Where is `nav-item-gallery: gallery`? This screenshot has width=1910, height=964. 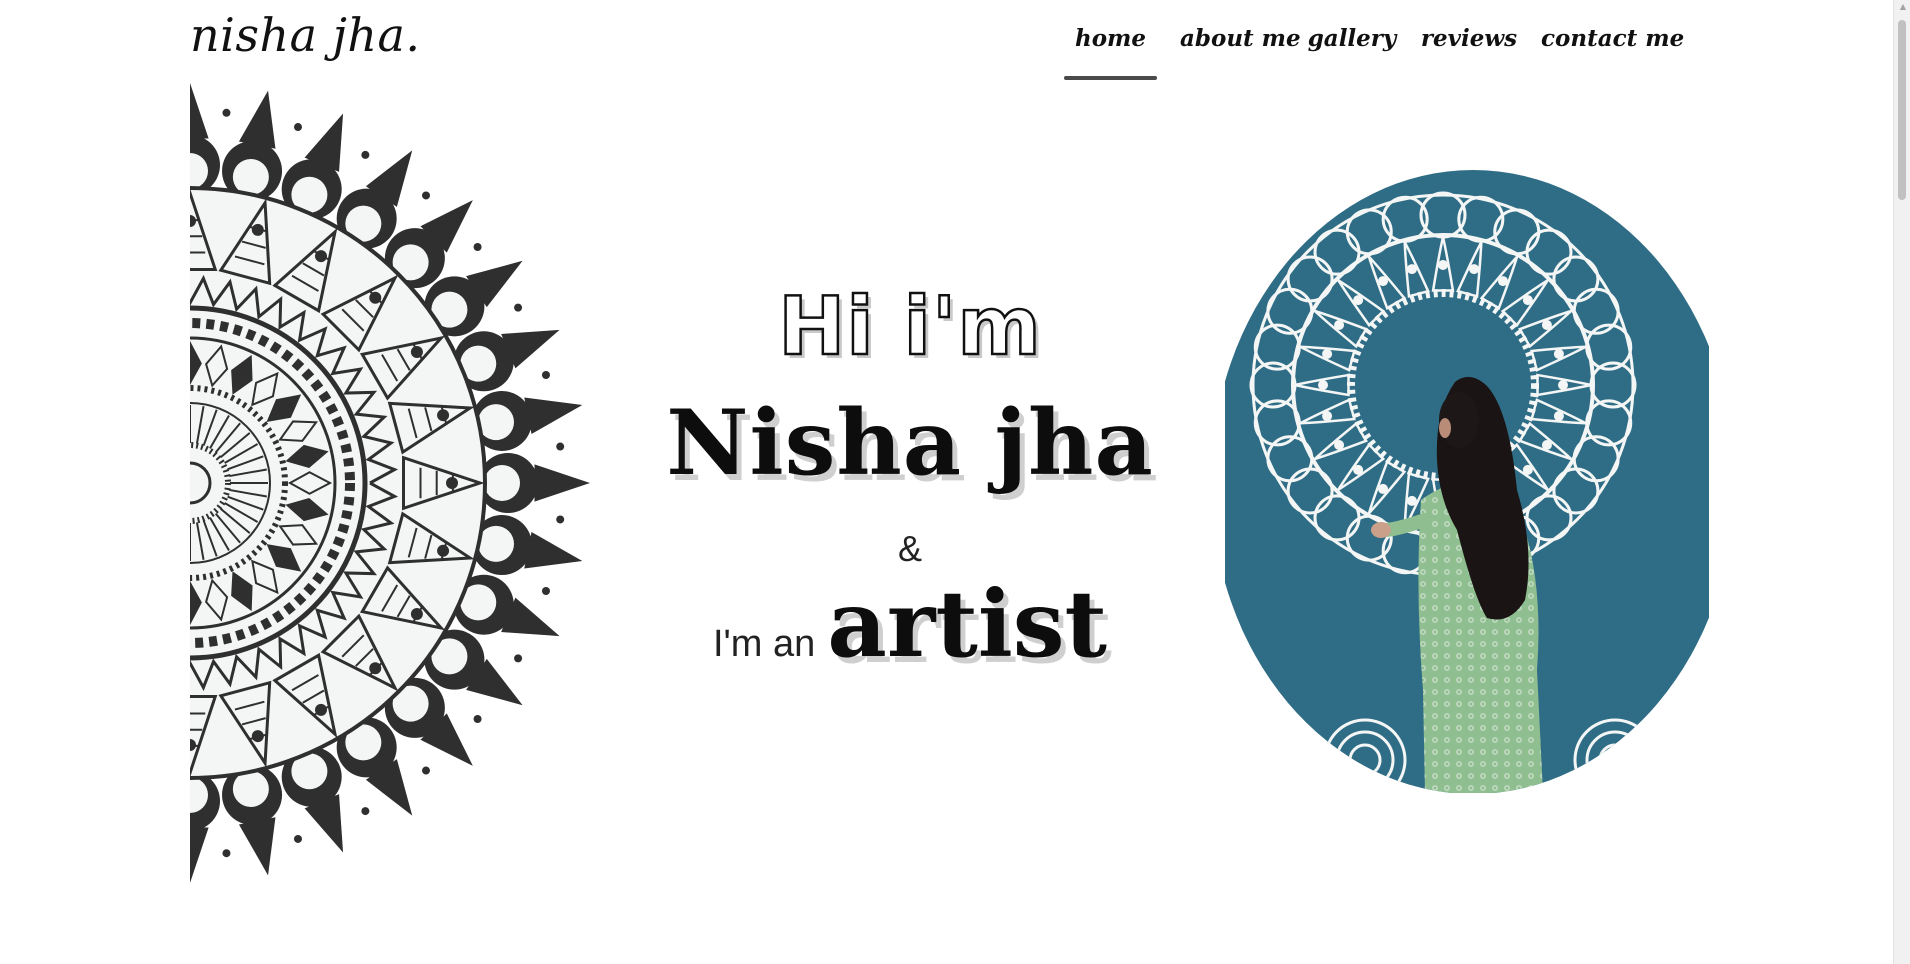 nav-item-gallery: gallery is located at coordinates (1352, 49).